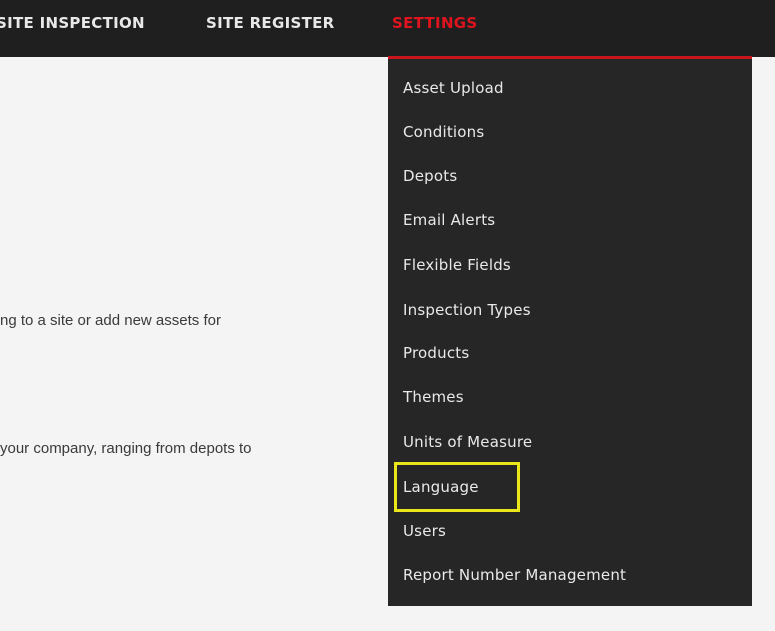  Describe the element at coordinates (514, 575) in the screenshot. I see `menu-item-report-number-management: Report Number Management` at that location.